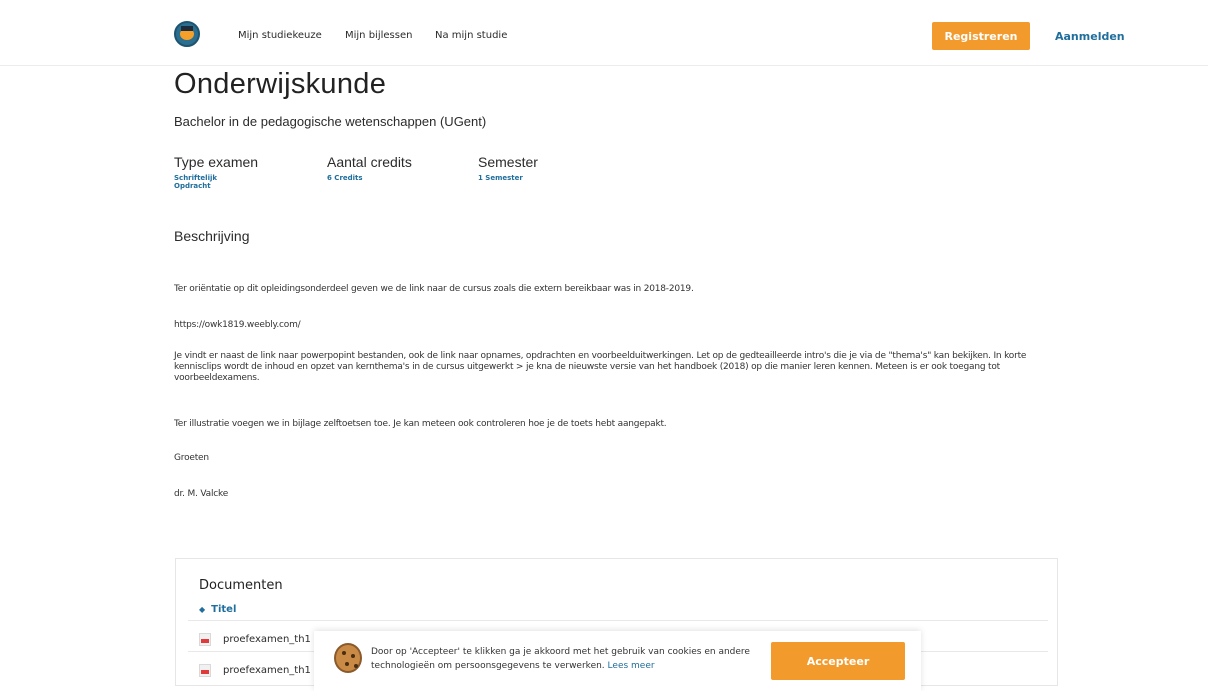 The width and height of the screenshot is (1208, 691). What do you see at coordinates (224, 609) in the screenshot?
I see `title-column-label: Titel` at bounding box center [224, 609].